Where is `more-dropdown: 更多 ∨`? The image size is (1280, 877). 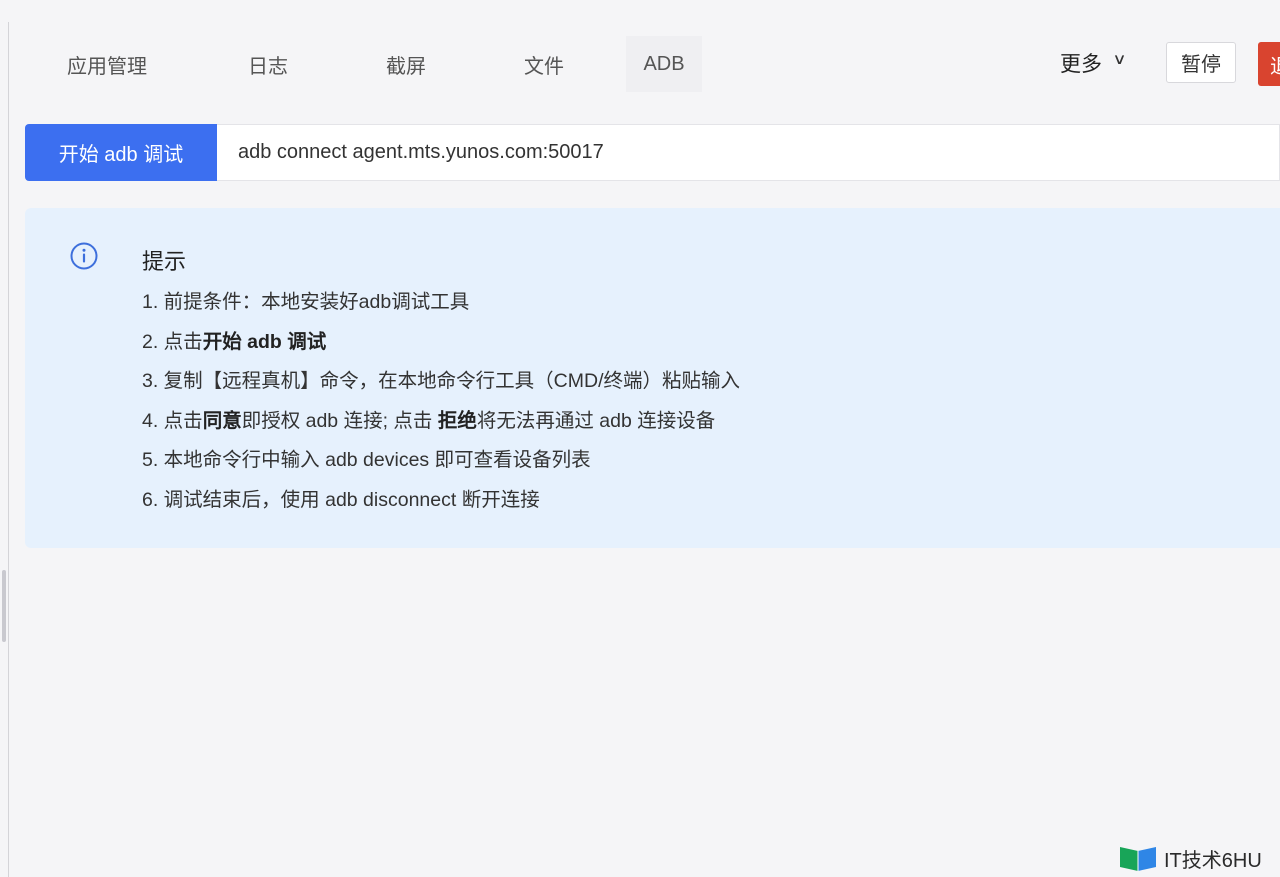 more-dropdown: 更多 ∨ is located at coordinates (1093, 63).